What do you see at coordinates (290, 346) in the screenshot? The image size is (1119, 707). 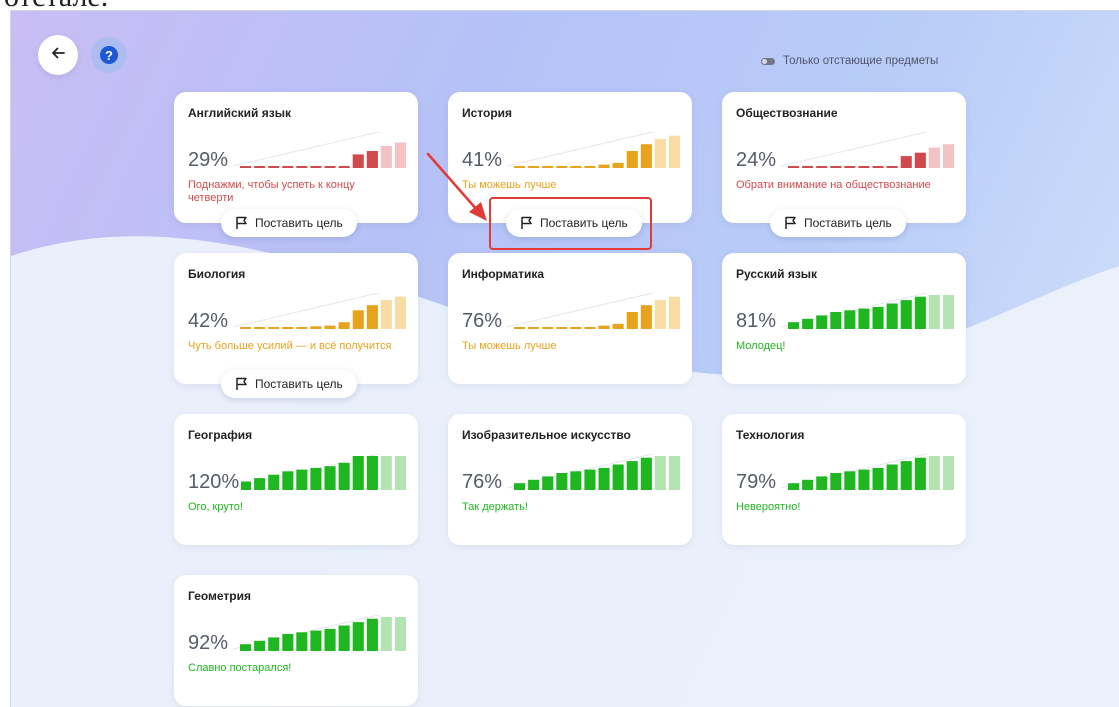 I see `subject-message: Чуть больше усилий — и всё получится` at bounding box center [290, 346].